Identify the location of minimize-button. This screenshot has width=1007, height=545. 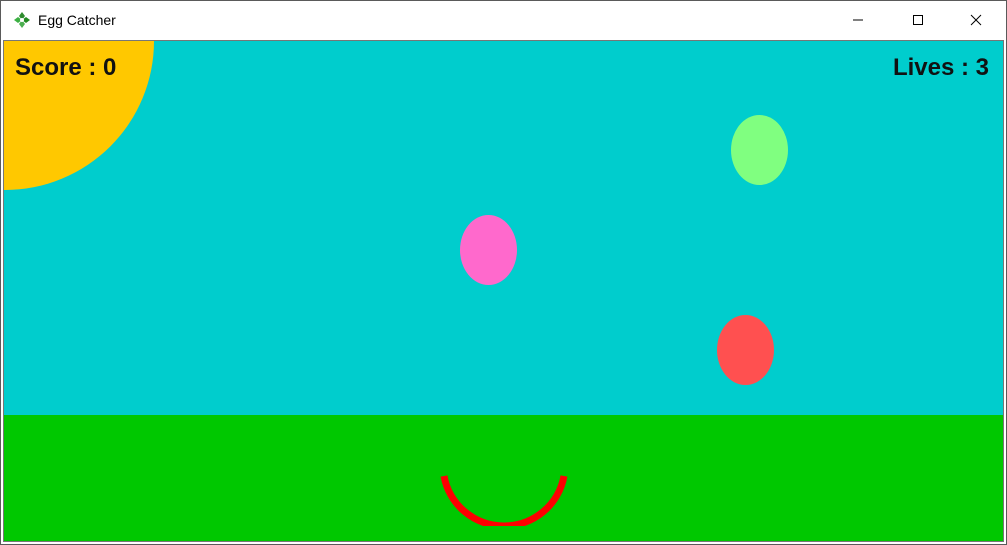
(858, 20).